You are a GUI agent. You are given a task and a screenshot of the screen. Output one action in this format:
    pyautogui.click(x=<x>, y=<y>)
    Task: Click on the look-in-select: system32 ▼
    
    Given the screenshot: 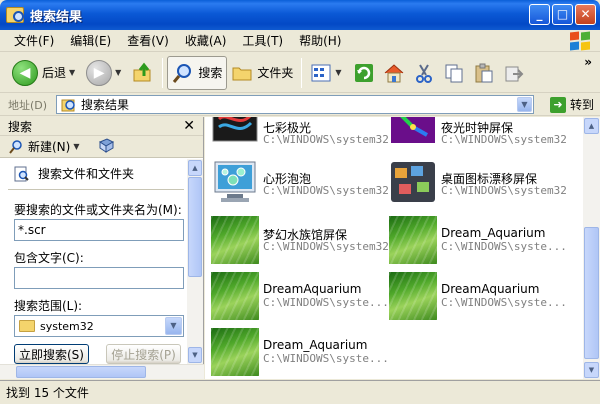 What is the action you would take?
    pyautogui.click(x=99, y=326)
    